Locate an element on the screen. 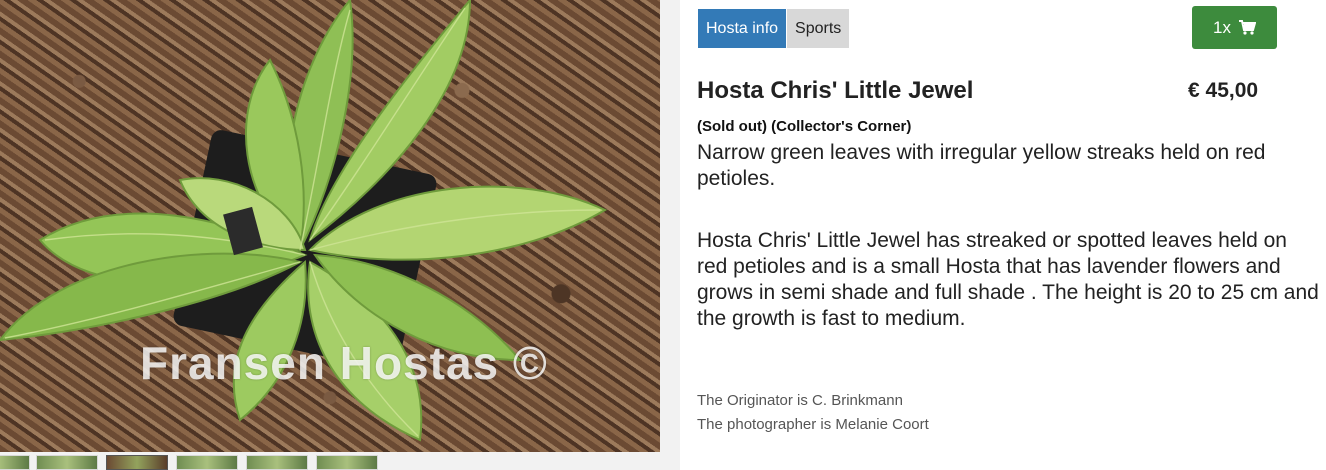  product-status: (Sold out) (Collector's Corner) is located at coordinates (804, 126).